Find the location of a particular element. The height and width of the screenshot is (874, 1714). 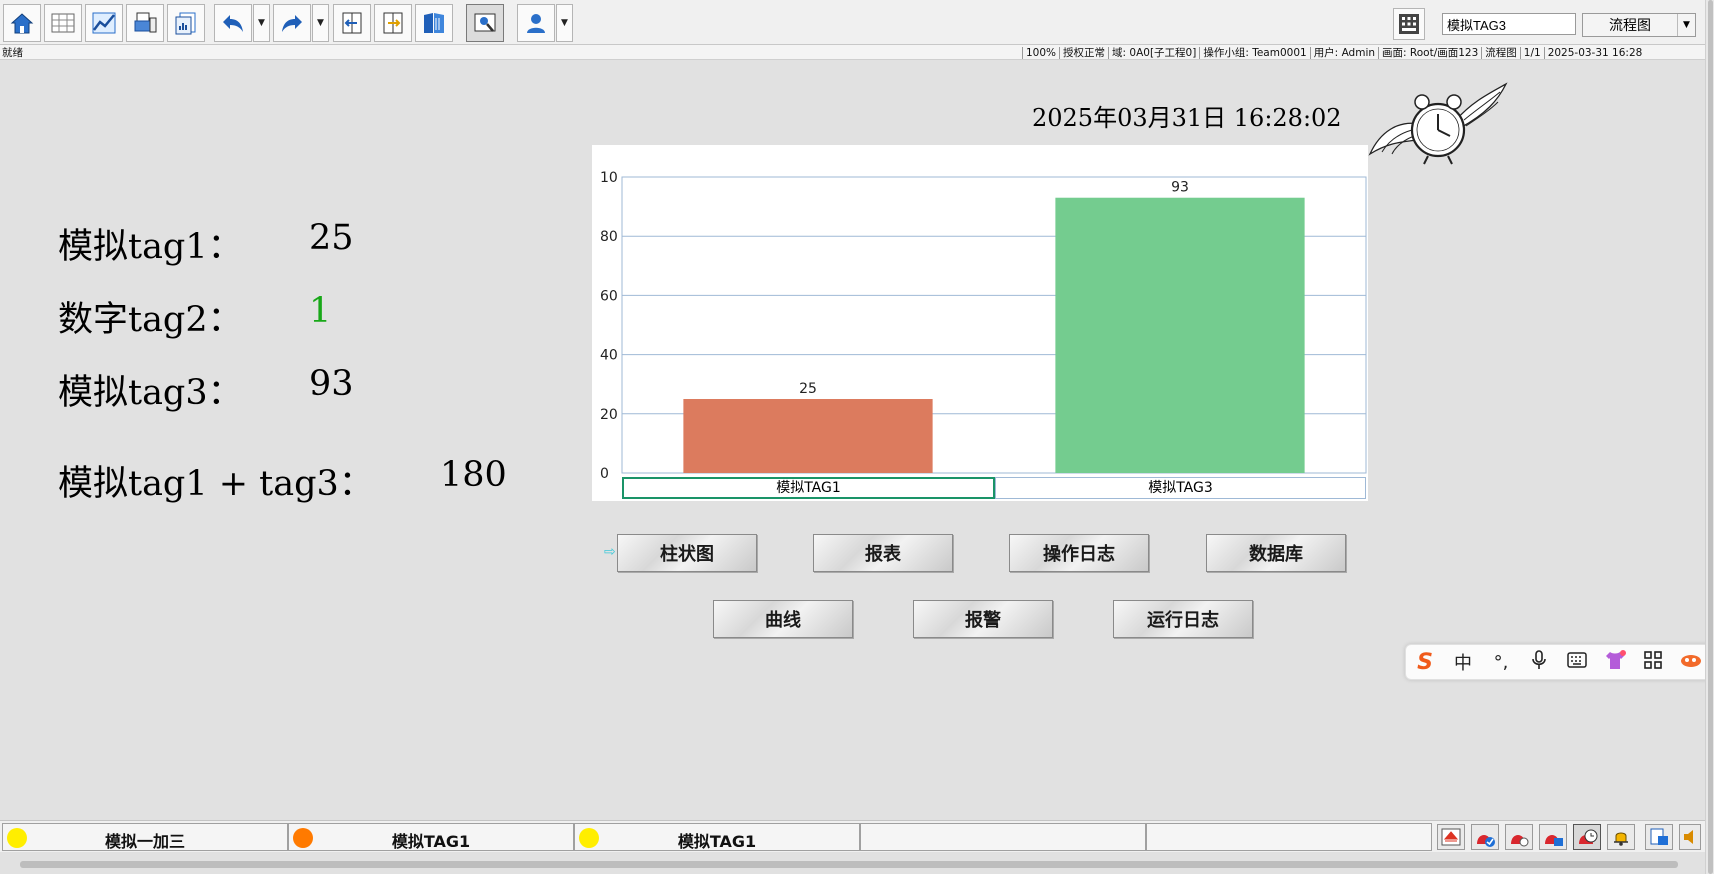

toolbar: ▼ ▼ ▼ 流程图 ▼ is located at coordinates (857, 22).